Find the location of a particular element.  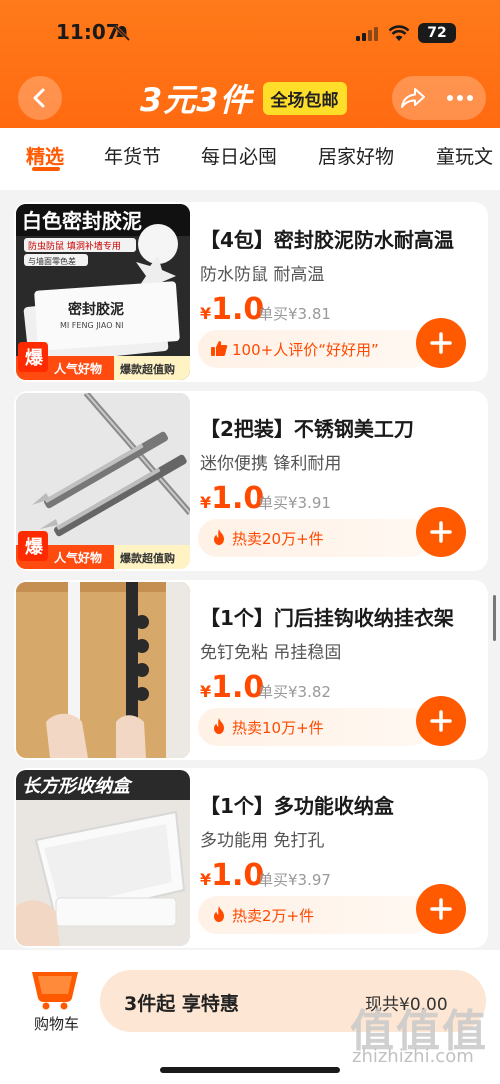

free-shipping-badge: 全场包邮 is located at coordinates (304, 98).